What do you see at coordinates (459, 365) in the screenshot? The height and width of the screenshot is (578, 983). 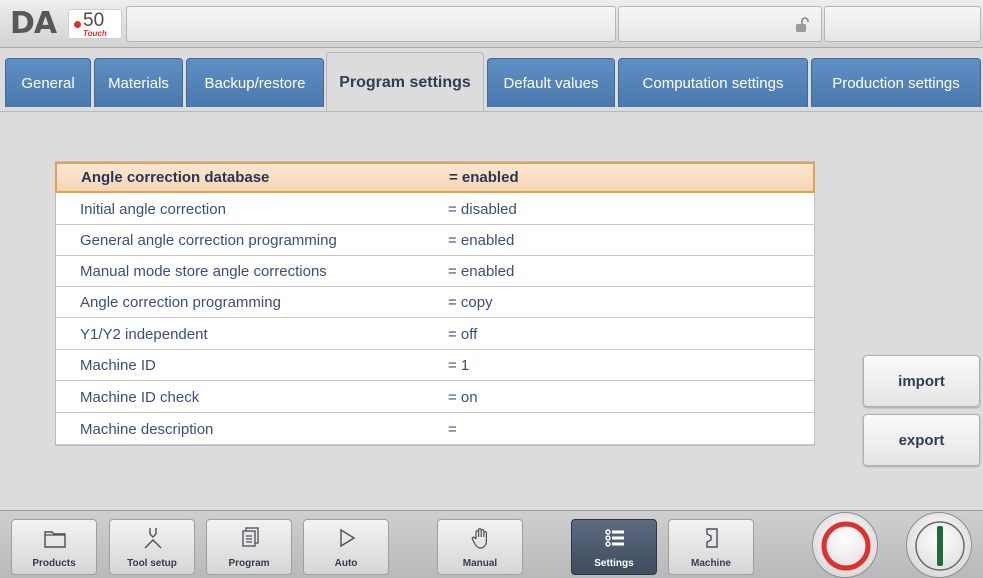 I see `setting-value: = 1` at bounding box center [459, 365].